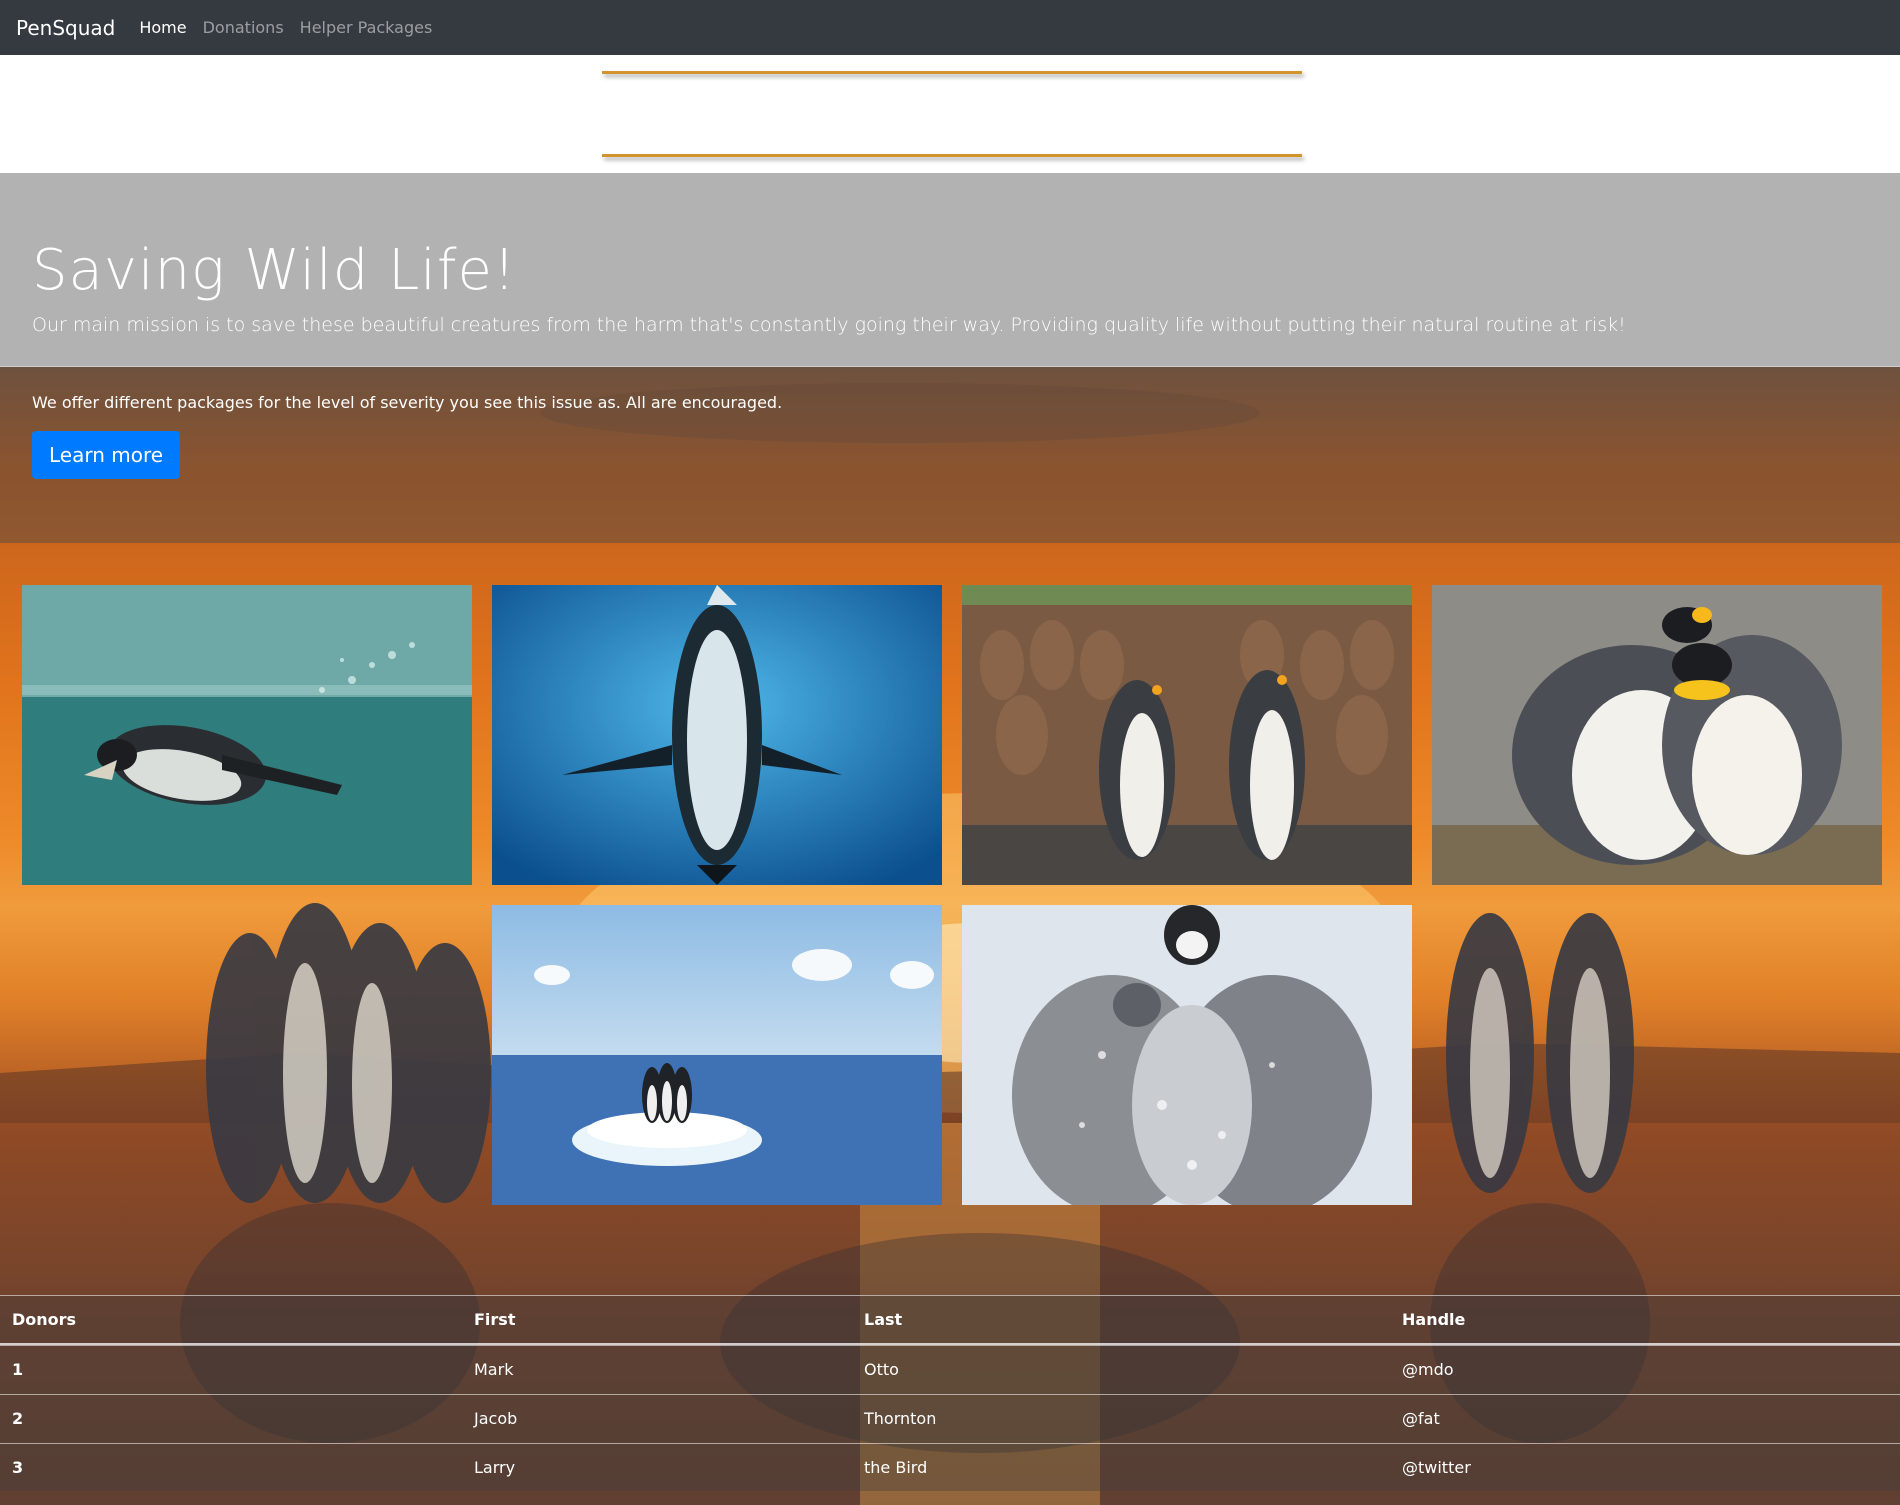  What do you see at coordinates (366, 27) in the screenshot?
I see `nav-helper-packages: Helper Packages` at bounding box center [366, 27].